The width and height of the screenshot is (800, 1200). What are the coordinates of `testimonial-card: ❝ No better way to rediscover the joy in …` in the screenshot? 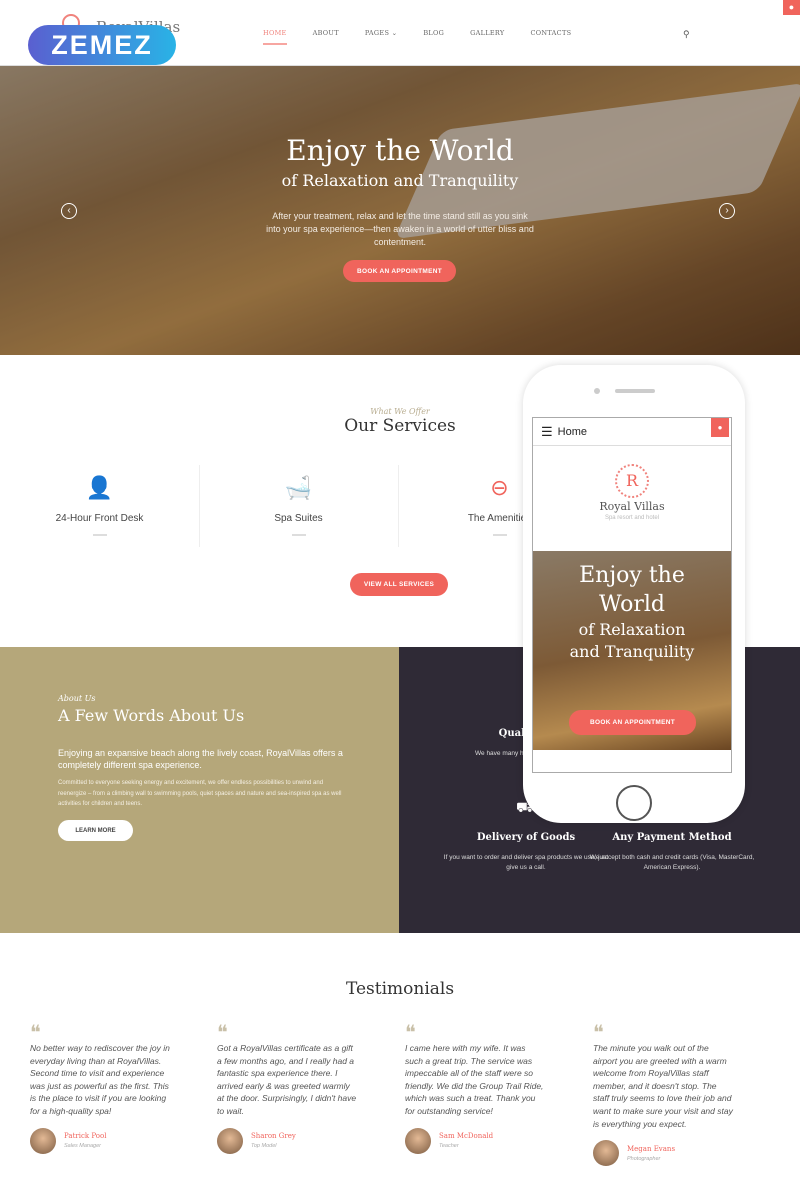 It's located at (100, 1087).